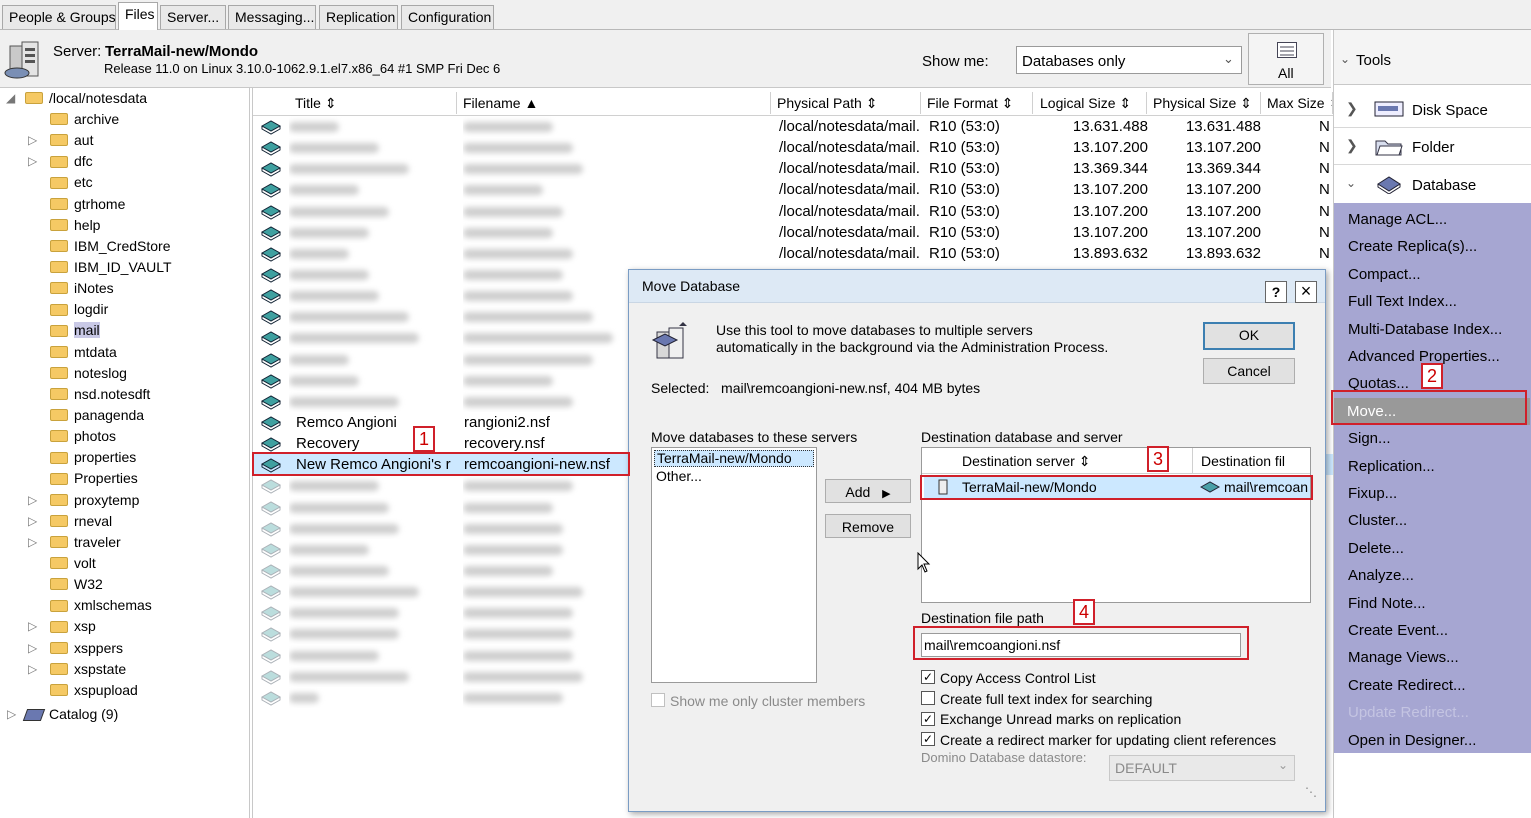 Image resolution: width=1531 pixels, height=818 pixels. What do you see at coordinates (1204, 103) in the screenshot?
I see `col-physical-size: Physical Size ⇕` at bounding box center [1204, 103].